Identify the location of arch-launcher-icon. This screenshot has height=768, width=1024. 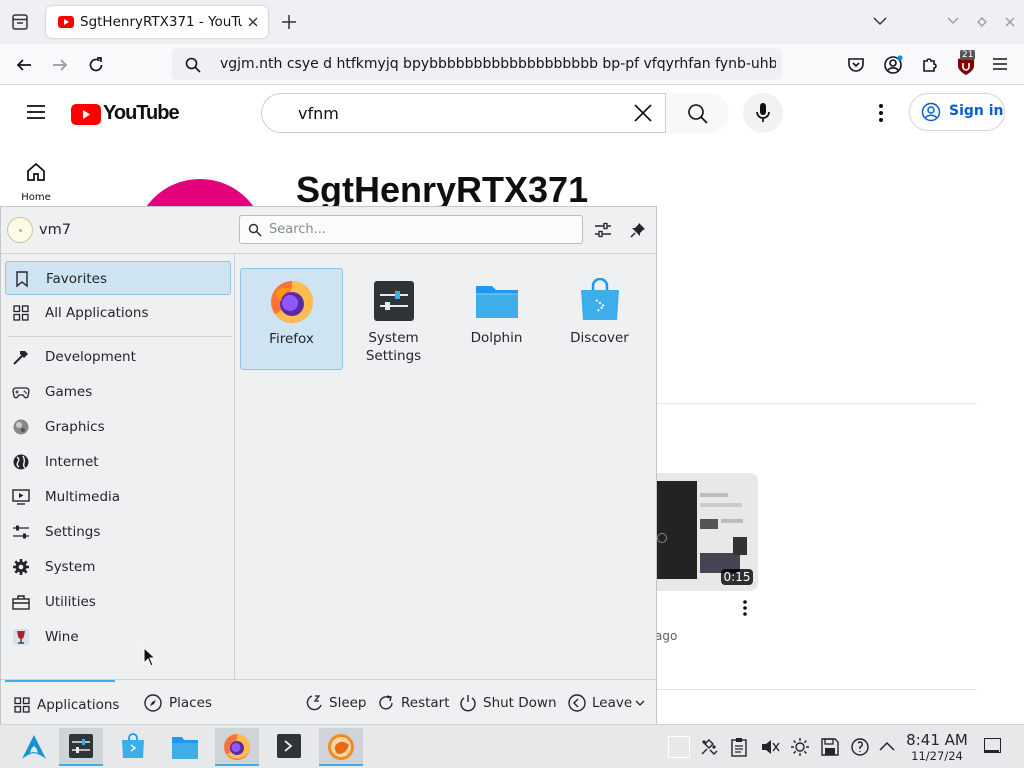
(34, 747).